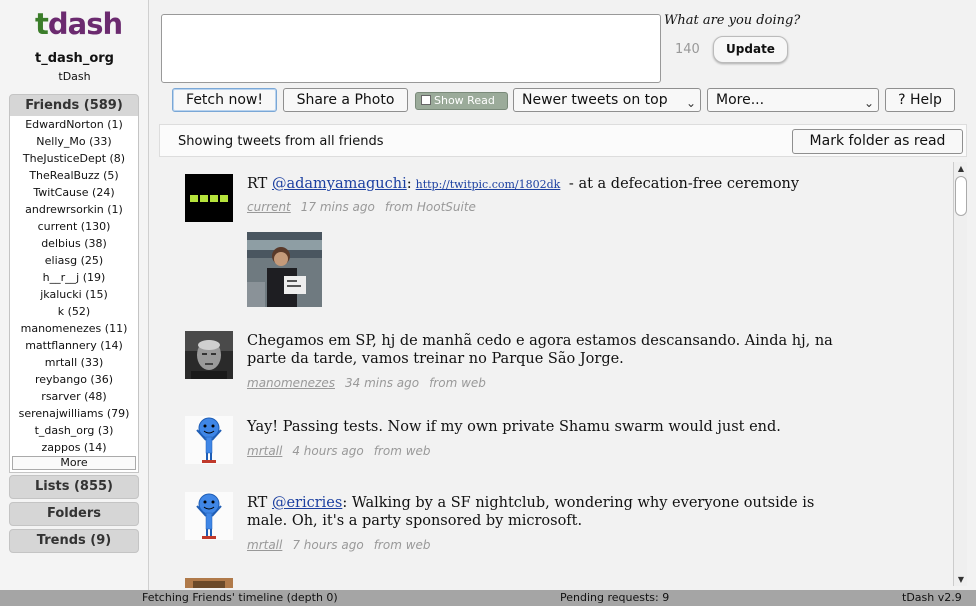  I want to click on friend-item: manomenezes (11), so click(74, 328).